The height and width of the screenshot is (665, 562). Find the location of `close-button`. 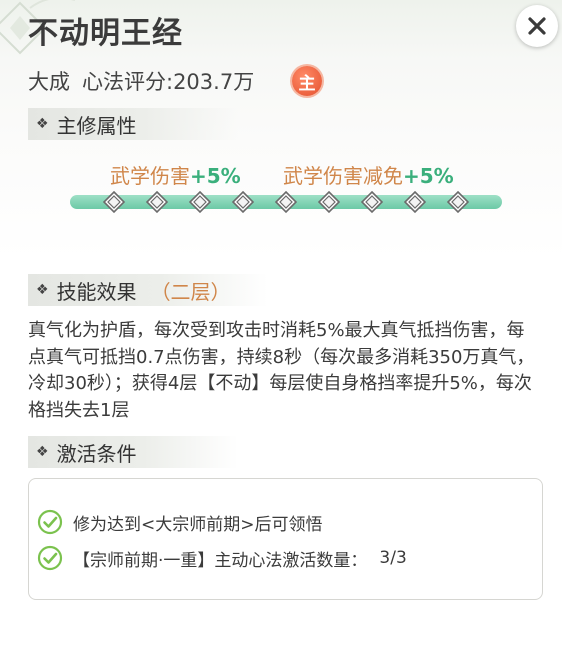

close-button is located at coordinates (537, 26).